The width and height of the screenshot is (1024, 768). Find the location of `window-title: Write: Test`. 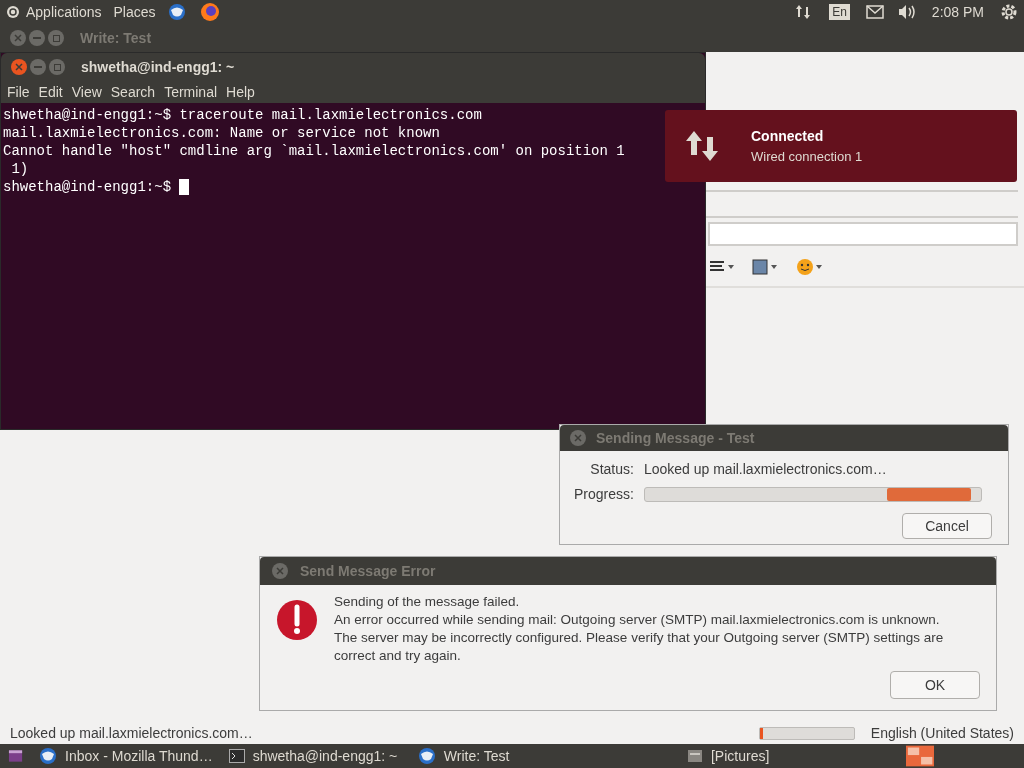

window-title: Write: Test is located at coordinates (116, 38).